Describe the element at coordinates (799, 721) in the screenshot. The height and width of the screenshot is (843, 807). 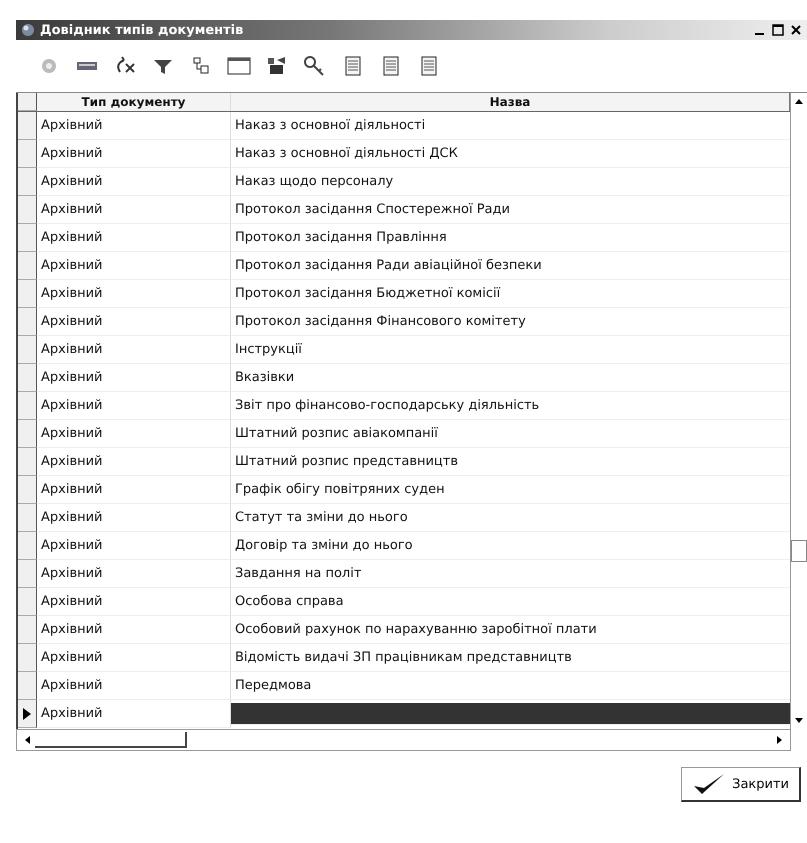
I see `scroll-down-icon` at that location.